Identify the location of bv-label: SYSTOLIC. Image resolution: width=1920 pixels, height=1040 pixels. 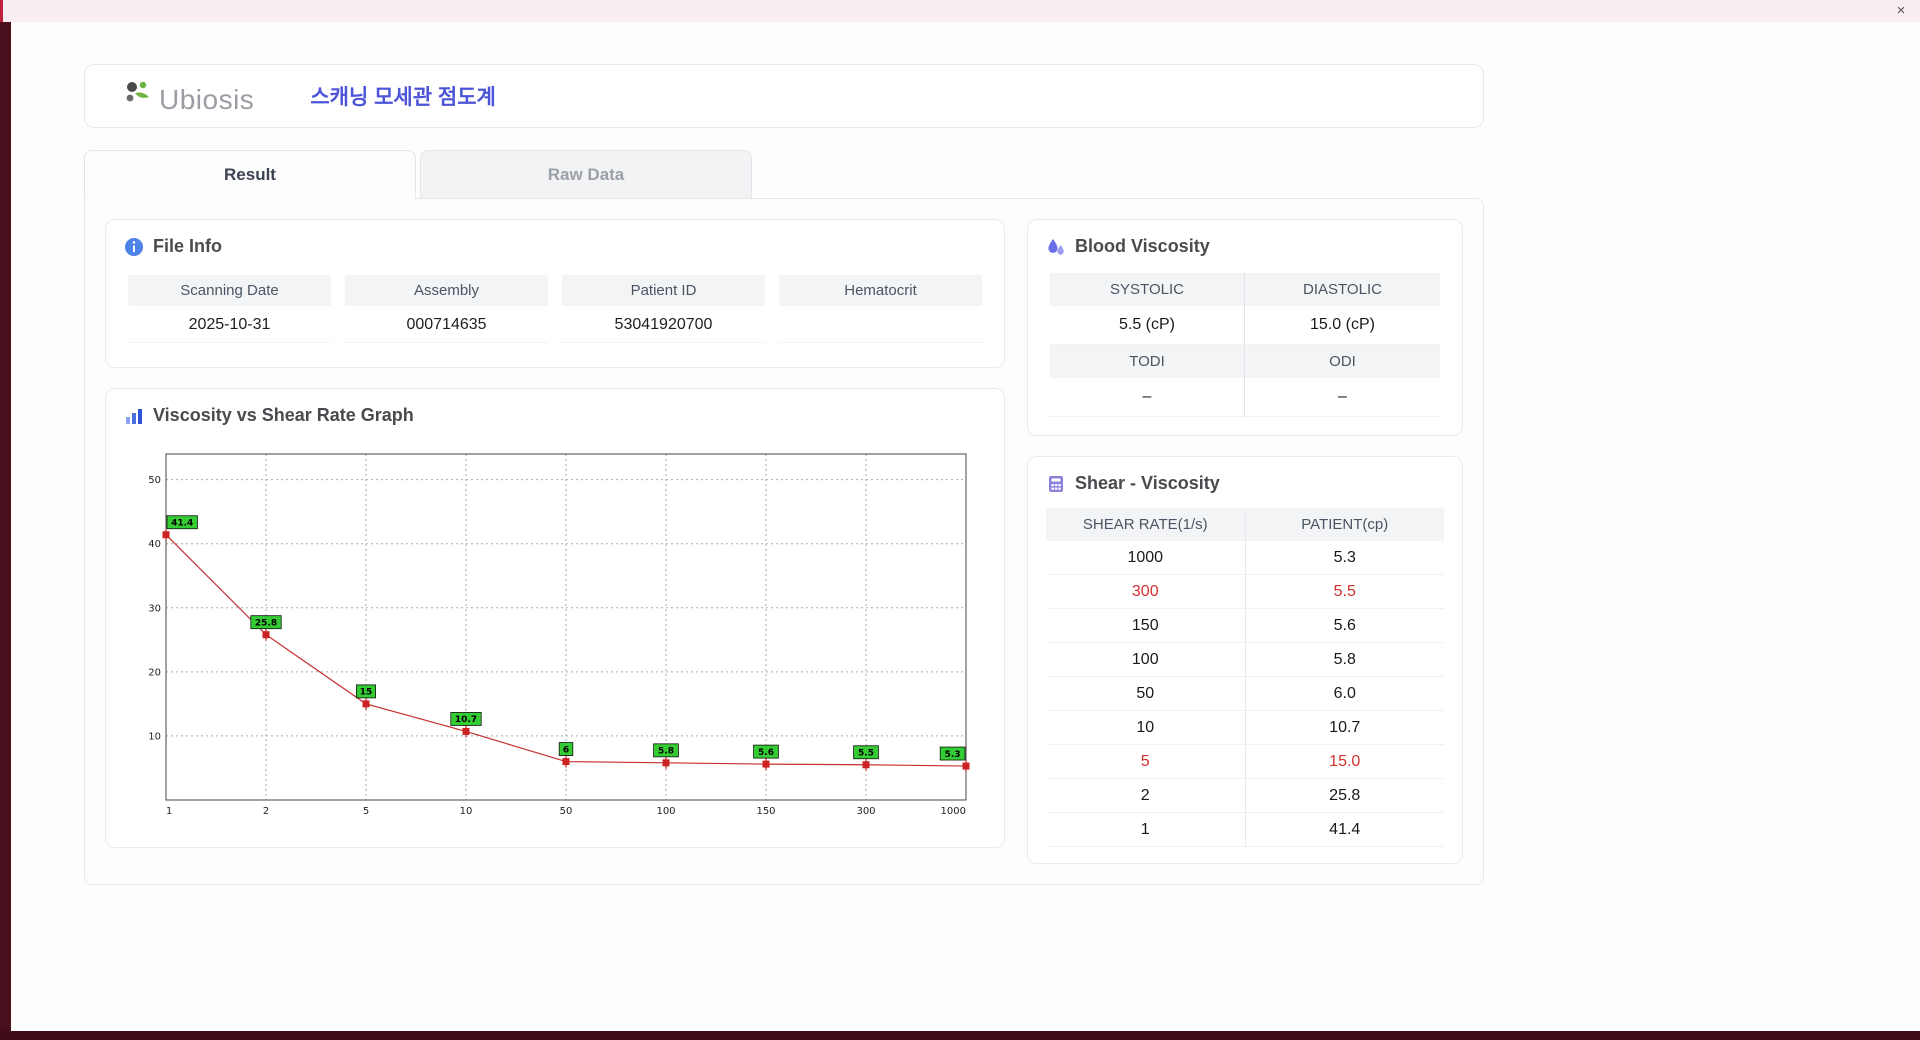
(1147, 289).